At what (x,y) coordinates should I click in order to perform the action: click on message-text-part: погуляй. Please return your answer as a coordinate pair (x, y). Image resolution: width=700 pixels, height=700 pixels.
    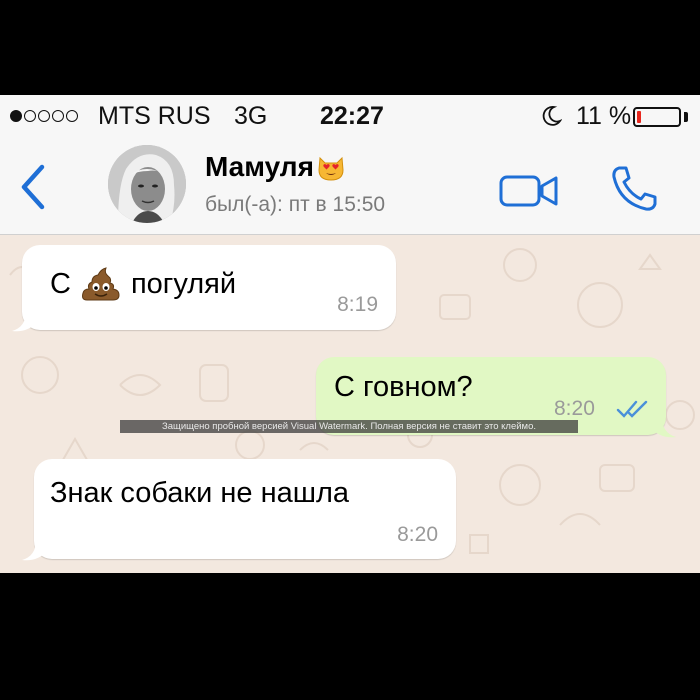
    Looking at the image, I should click on (183, 283).